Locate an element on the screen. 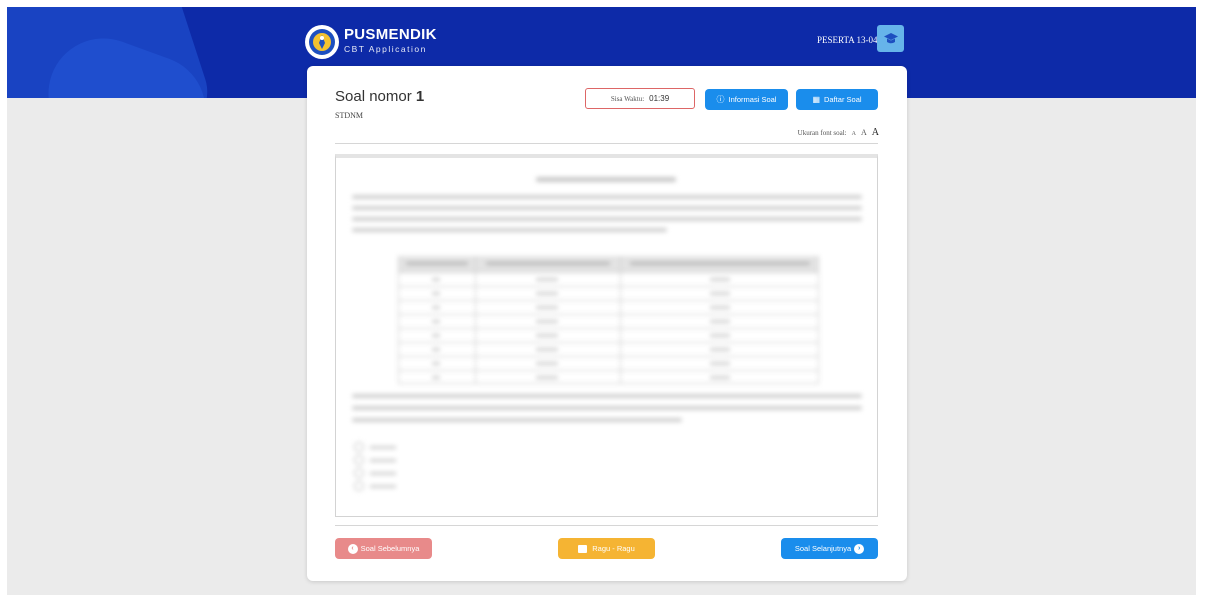 The width and height of the screenshot is (1207, 595). question-number: 1 is located at coordinates (420, 96).